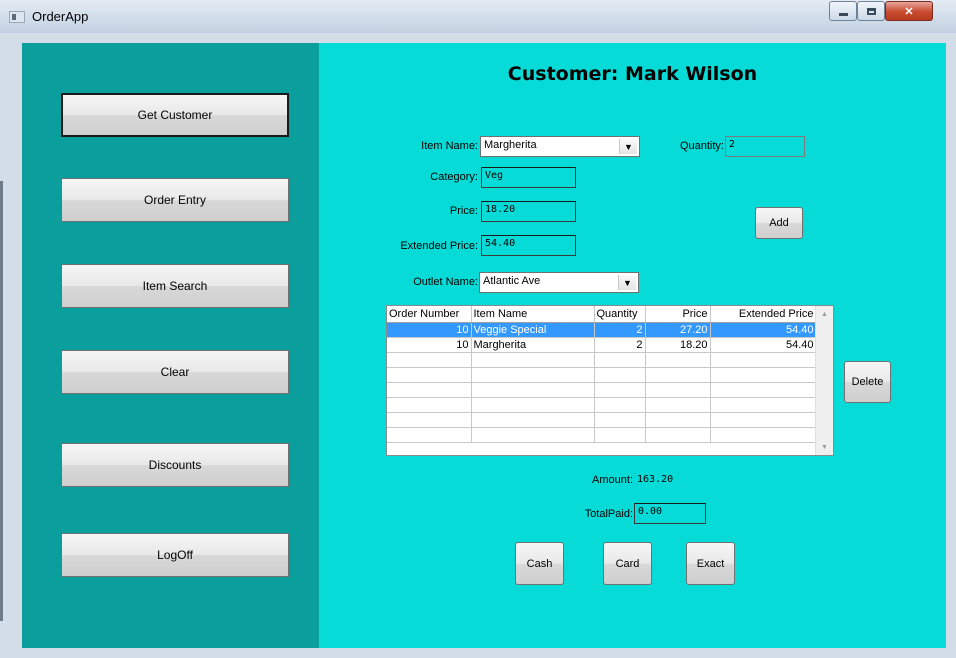 The image size is (956, 658). What do you see at coordinates (60, 16) in the screenshot?
I see `window-title: OrderApp` at bounding box center [60, 16].